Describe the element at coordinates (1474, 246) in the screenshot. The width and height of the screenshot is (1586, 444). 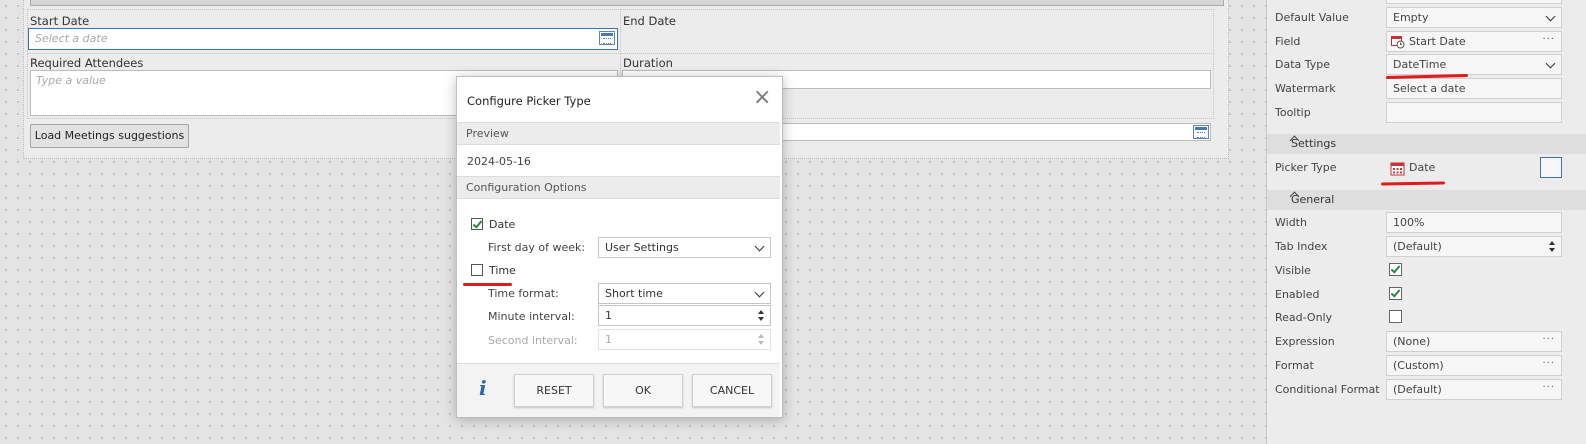
I see `tab-index-input: (Default)` at that location.